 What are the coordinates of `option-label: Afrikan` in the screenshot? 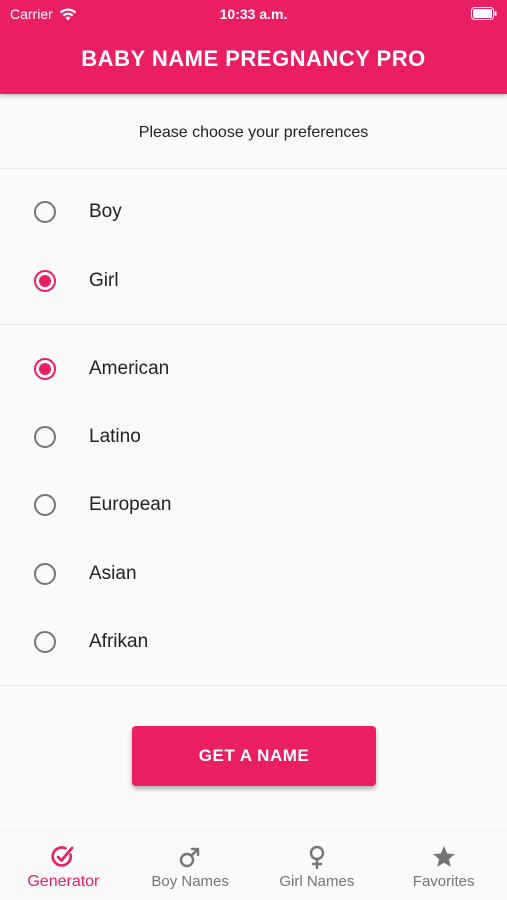 It's located at (119, 641).